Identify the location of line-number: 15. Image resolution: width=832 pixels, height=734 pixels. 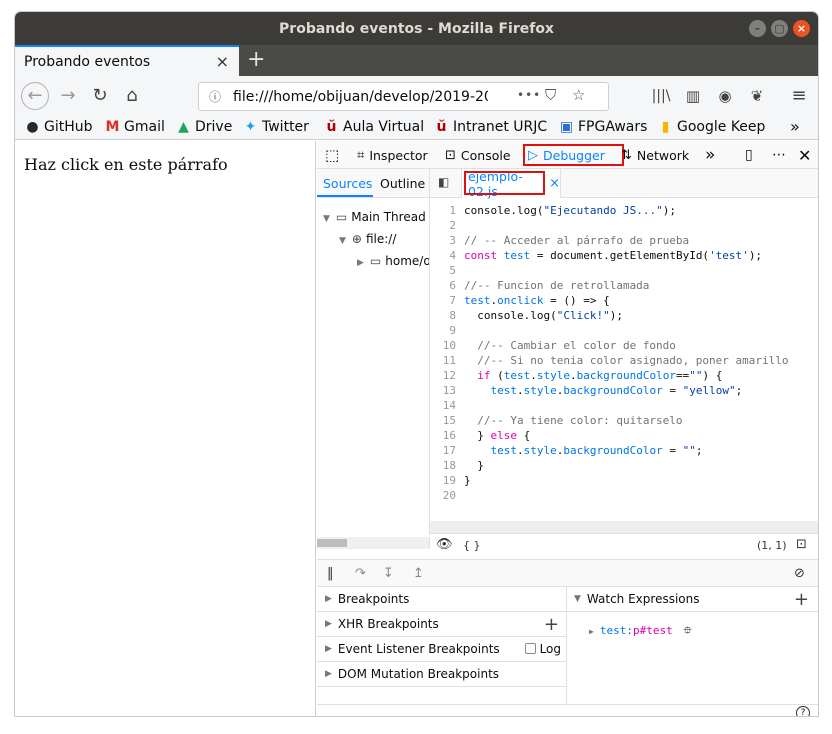
(443, 420).